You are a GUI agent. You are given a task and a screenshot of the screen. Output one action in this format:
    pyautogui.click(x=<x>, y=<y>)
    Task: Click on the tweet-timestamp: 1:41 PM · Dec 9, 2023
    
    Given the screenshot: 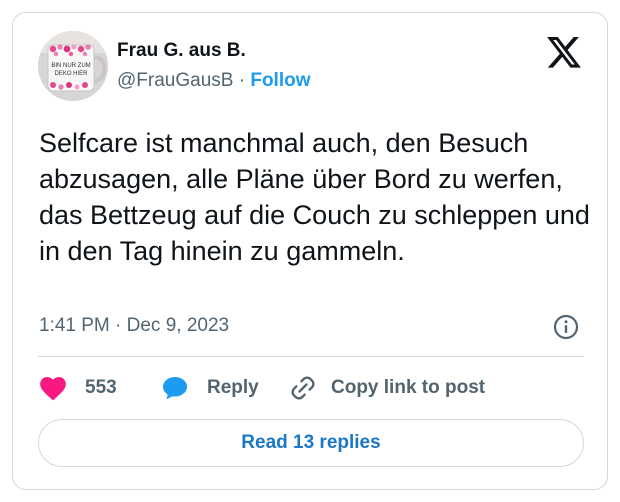 What is the action you would take?
    pyautogui.click(x=134, y=326)
    